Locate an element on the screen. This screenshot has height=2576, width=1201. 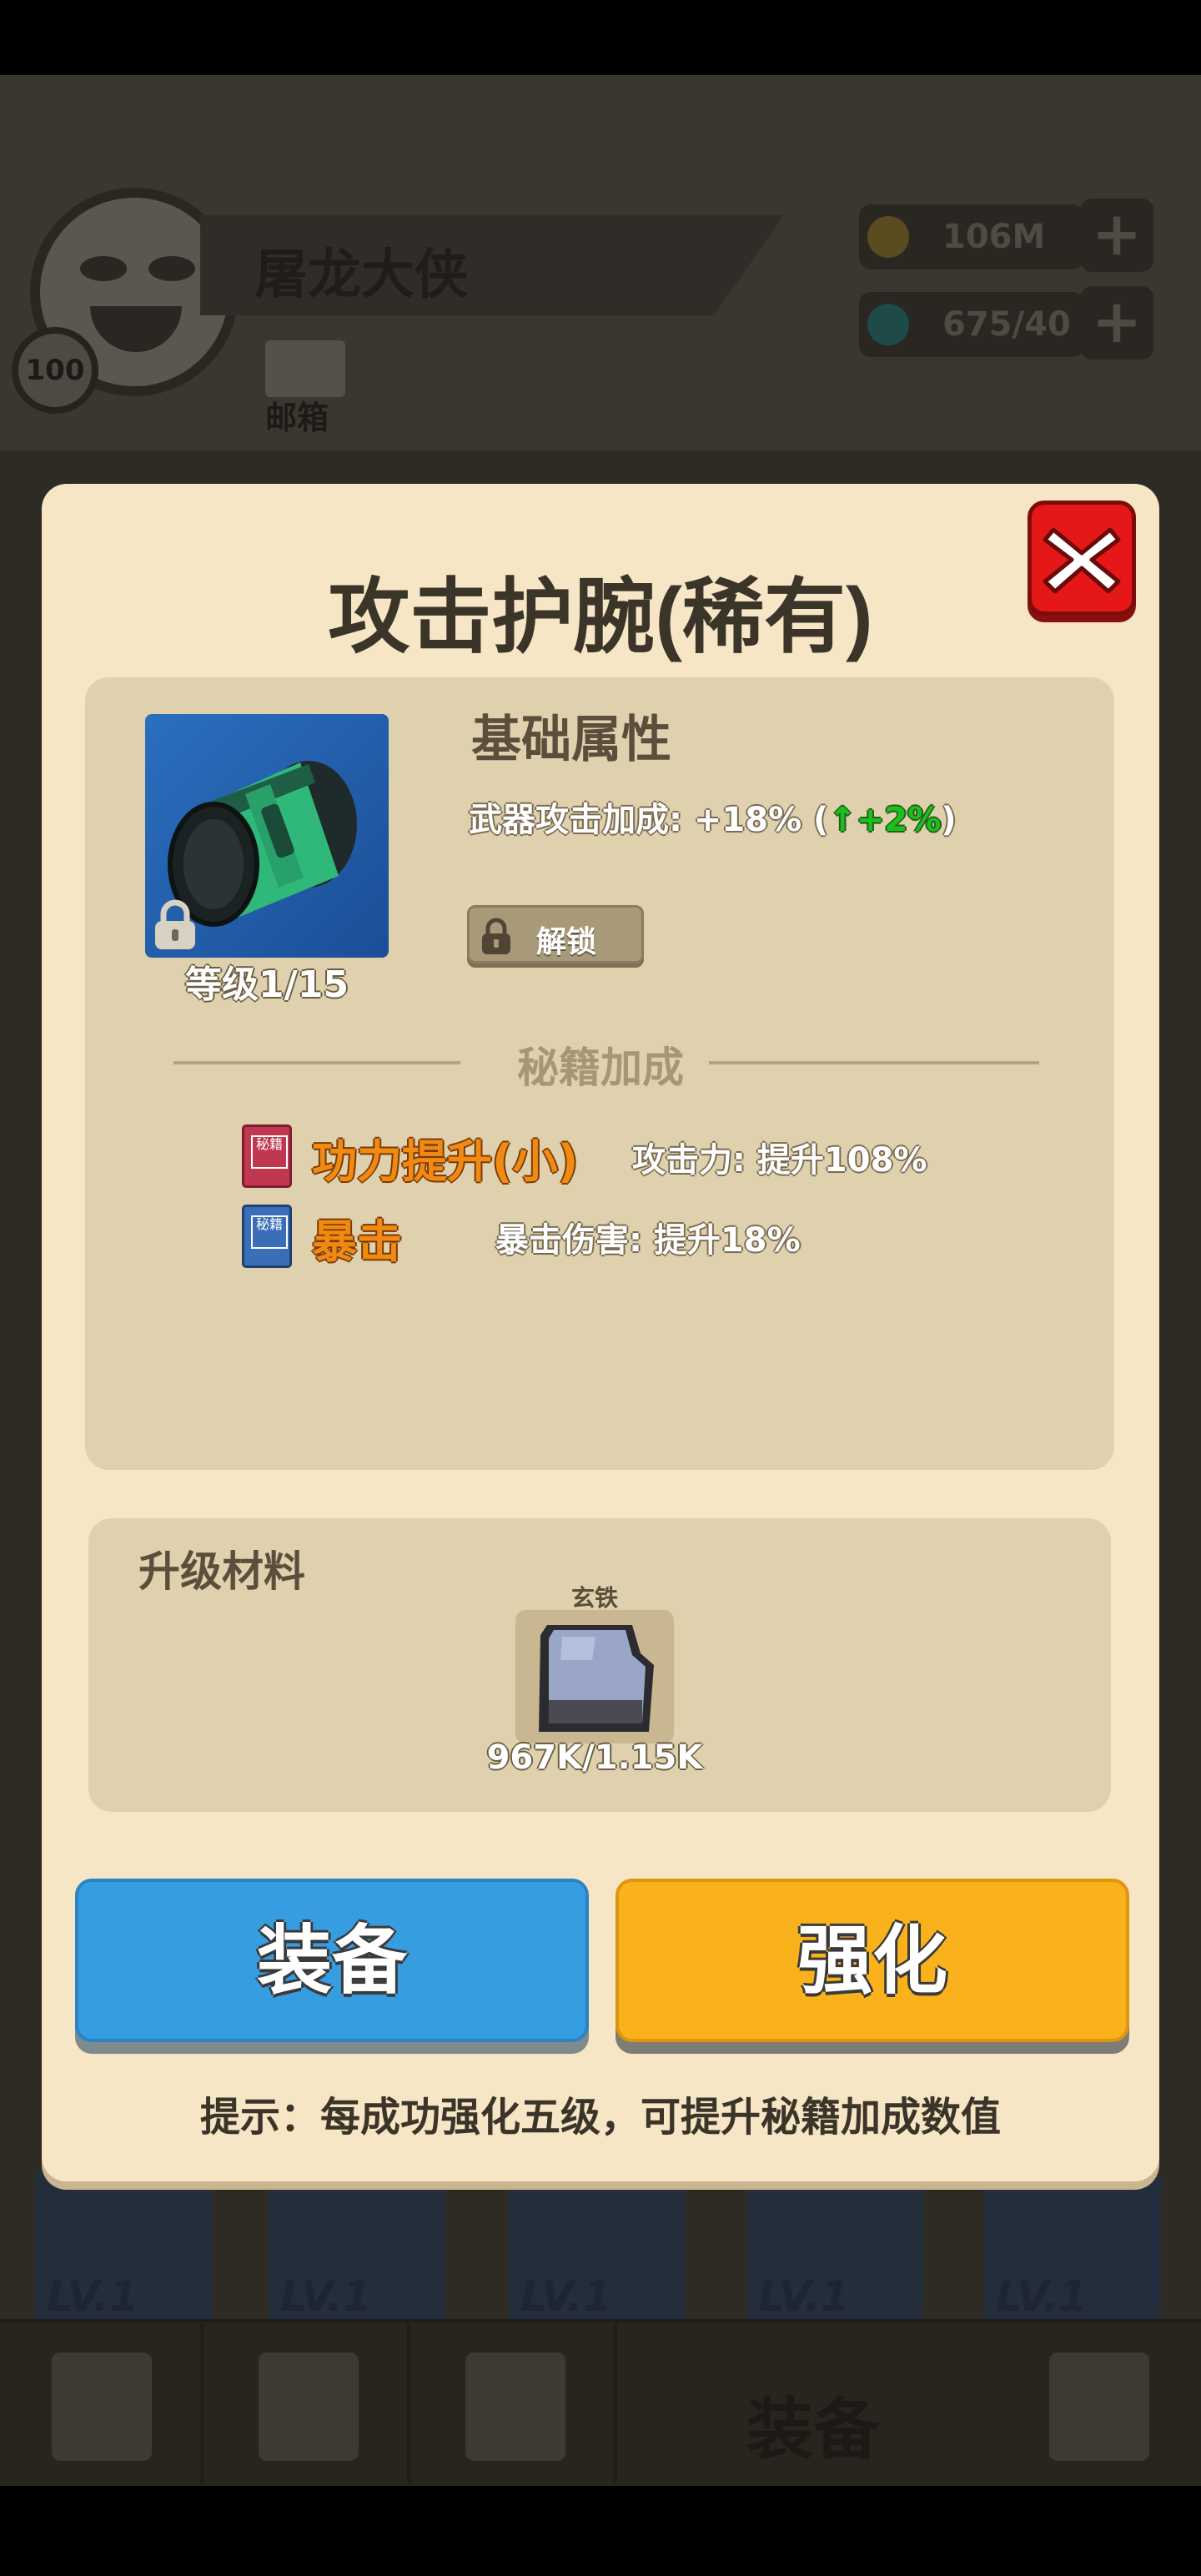
gem-value: 675/40 is located at coordinates (1007, 324).